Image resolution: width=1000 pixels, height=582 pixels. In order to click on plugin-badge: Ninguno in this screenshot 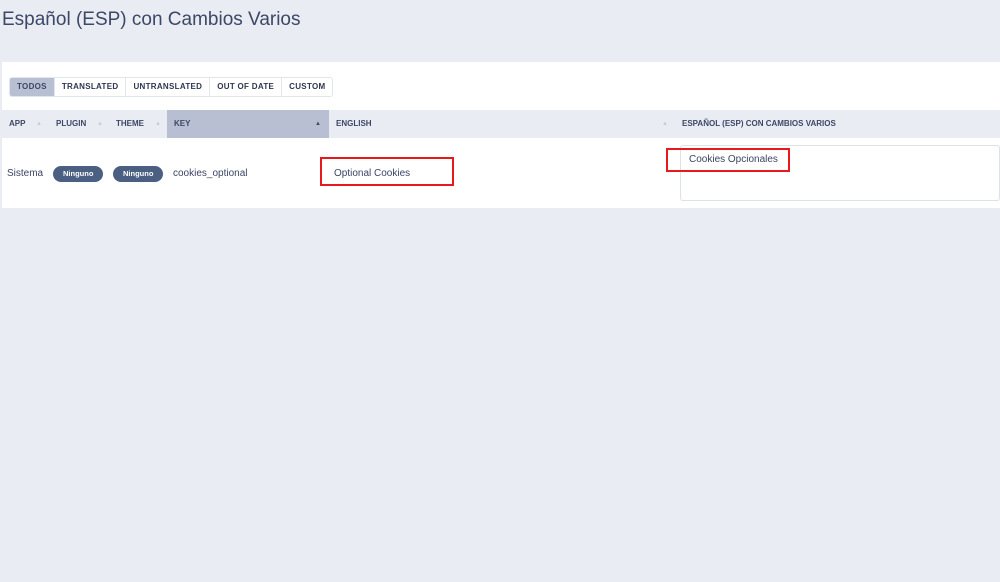, I will do `click(78, 174)`.